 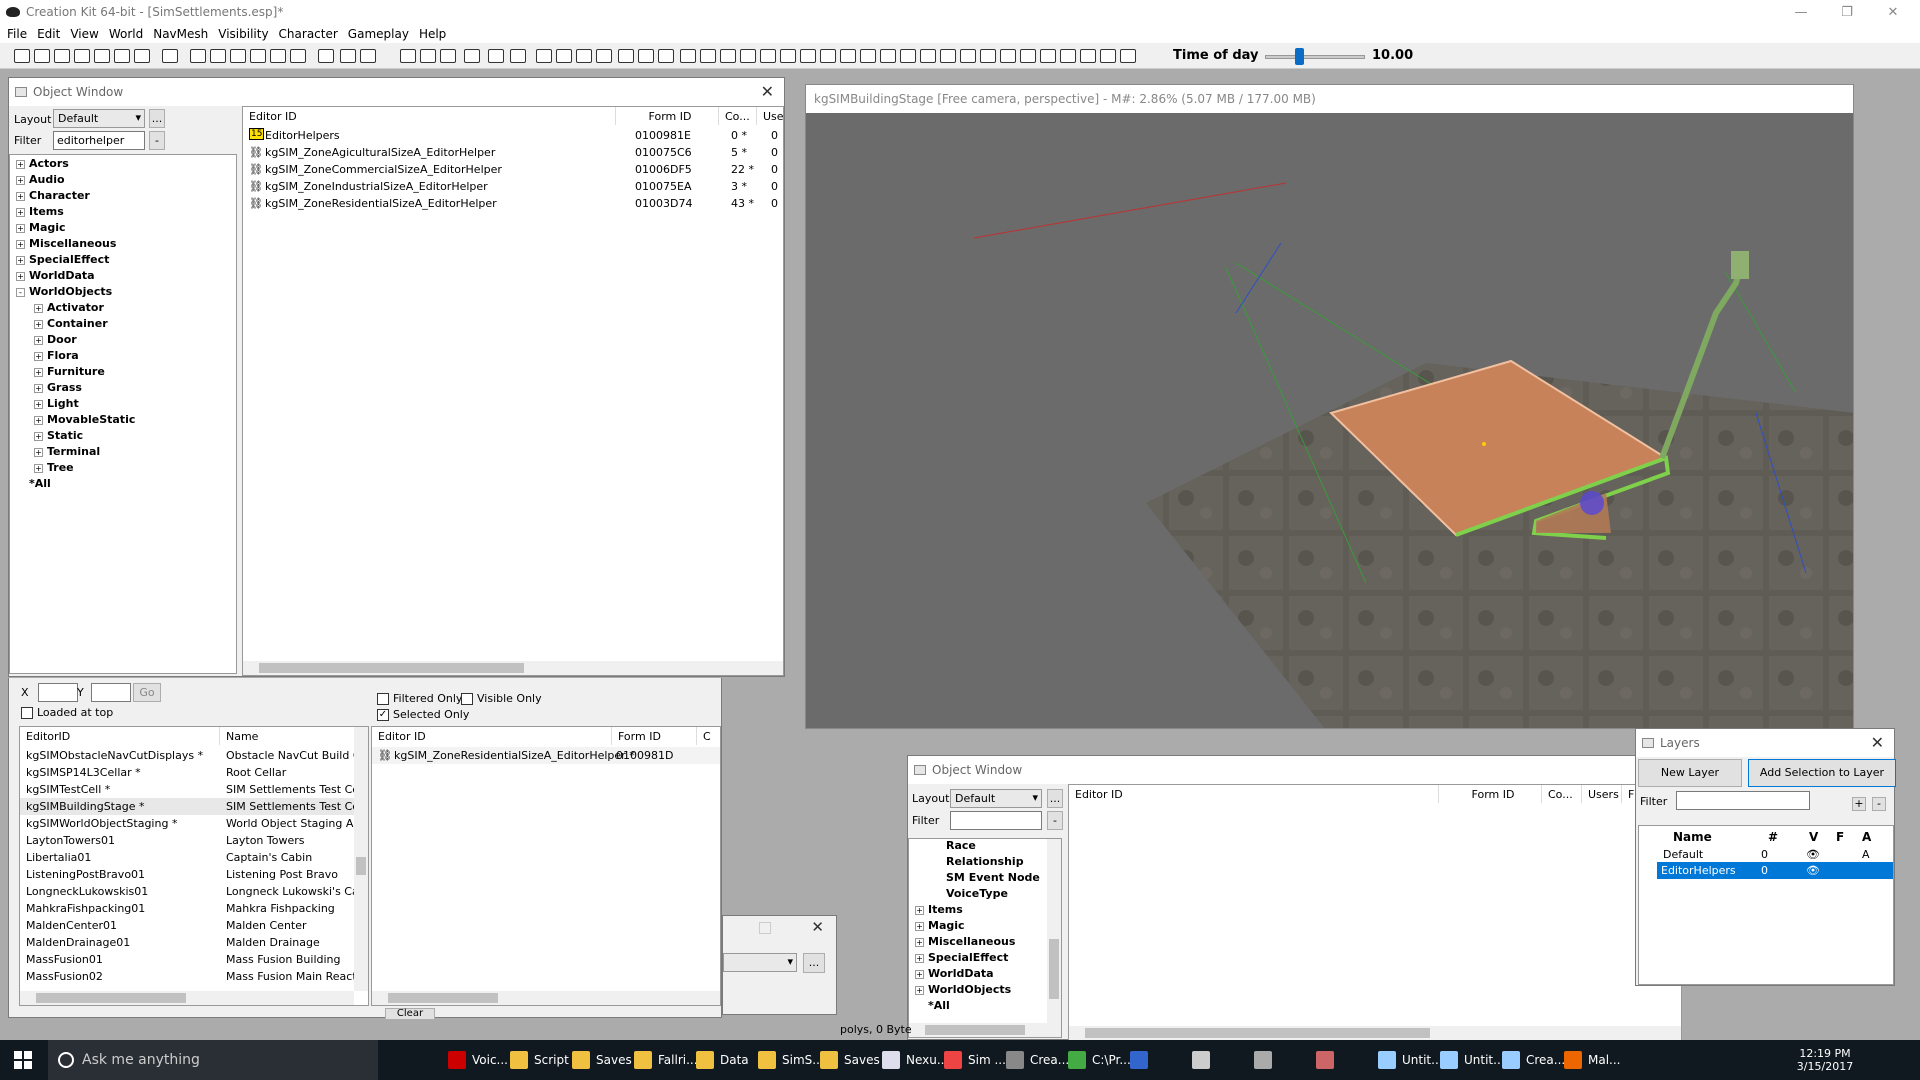 What do you see at coordinates (1840, 837) in the screenshot?
I see `column-layer-frozen: F` at bounding box center [1840, 837].